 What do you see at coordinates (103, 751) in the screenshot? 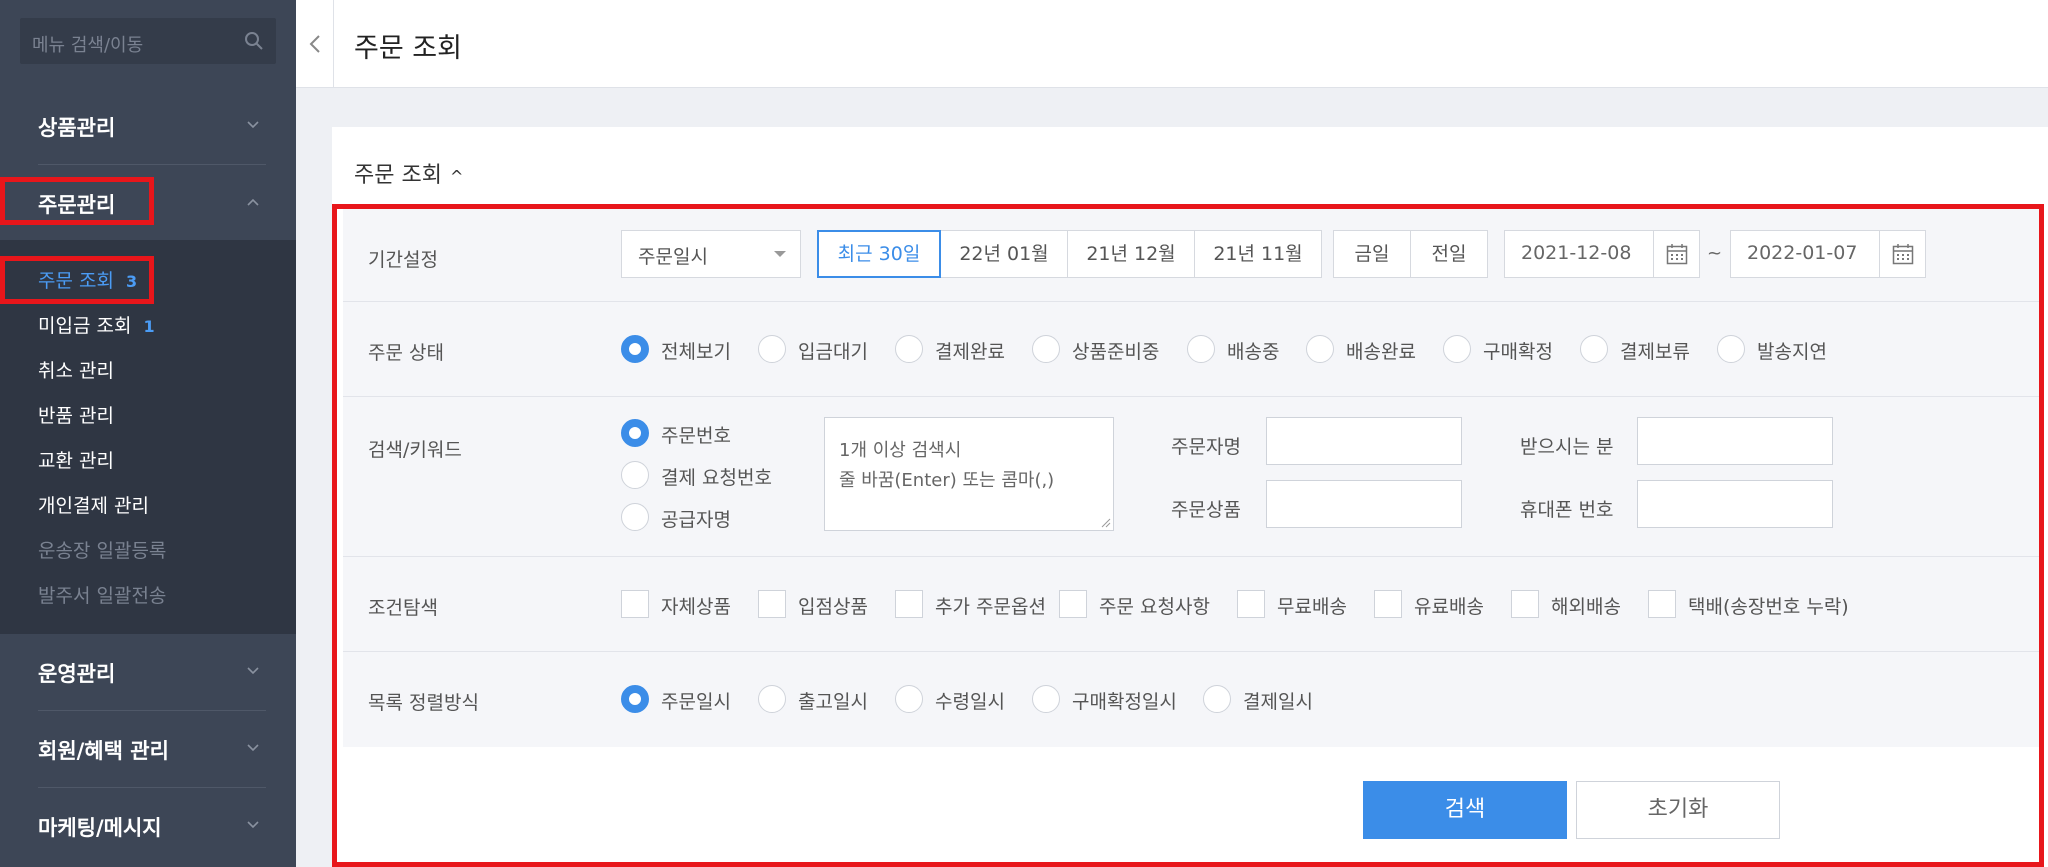
I see `menu-group-label: 회원/혜택 관리` at bounding box center [103, 751].